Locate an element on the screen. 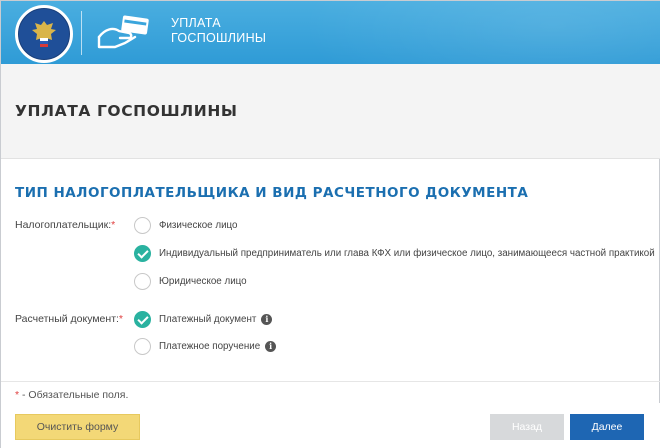 The image size is (660, 448). service-title-line1: УПЛАТА is located at coordinates (196, 23).